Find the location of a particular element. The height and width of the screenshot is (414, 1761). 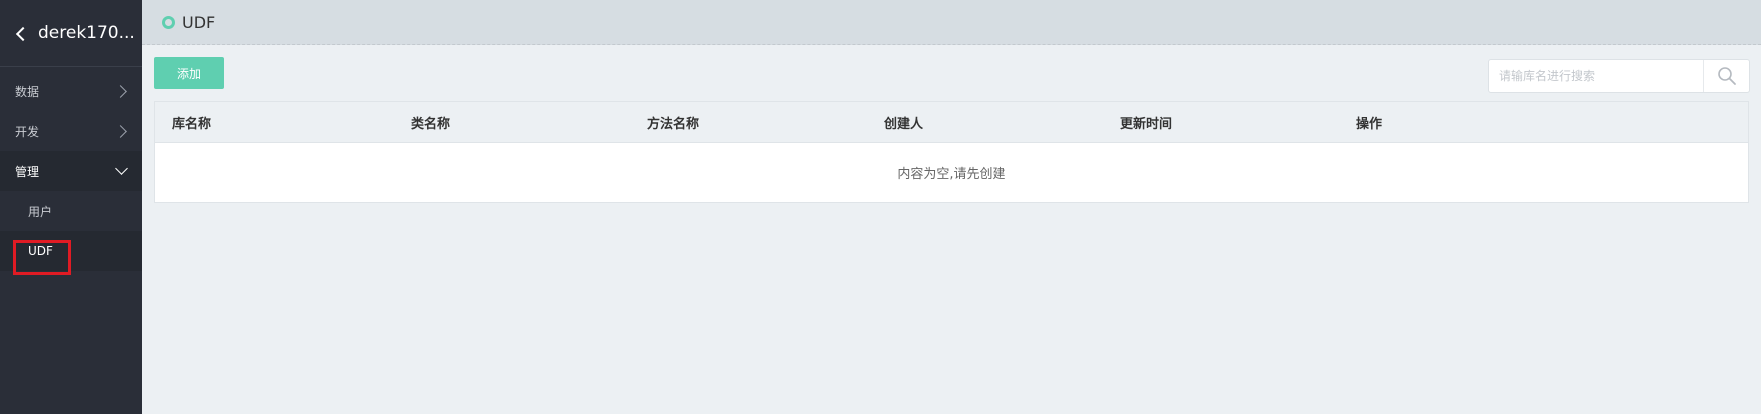

table-header: 库名称 类名称 方法名称 创建人 更新时间 操作 is located at coordinates (951, 122).